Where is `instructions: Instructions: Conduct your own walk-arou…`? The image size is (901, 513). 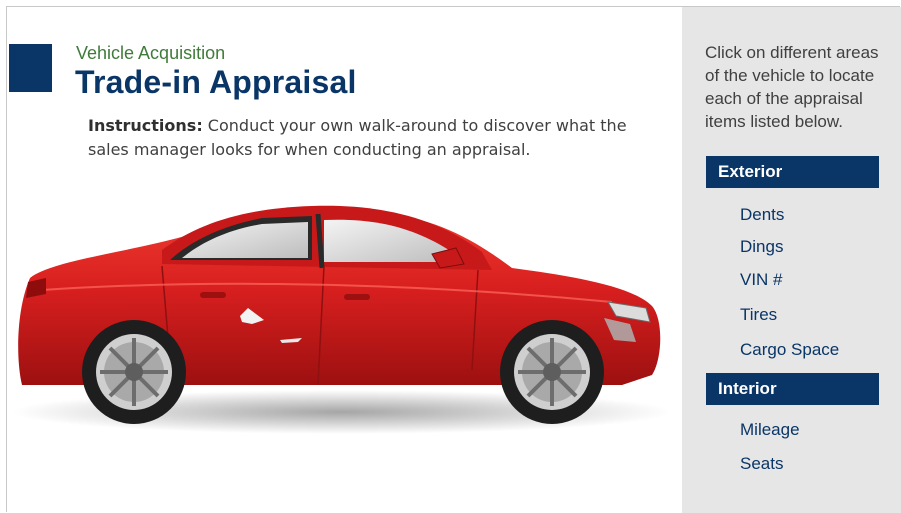
instructions: Instructions: Conduct your own walk-arou… is located at coordinates (368, 138).